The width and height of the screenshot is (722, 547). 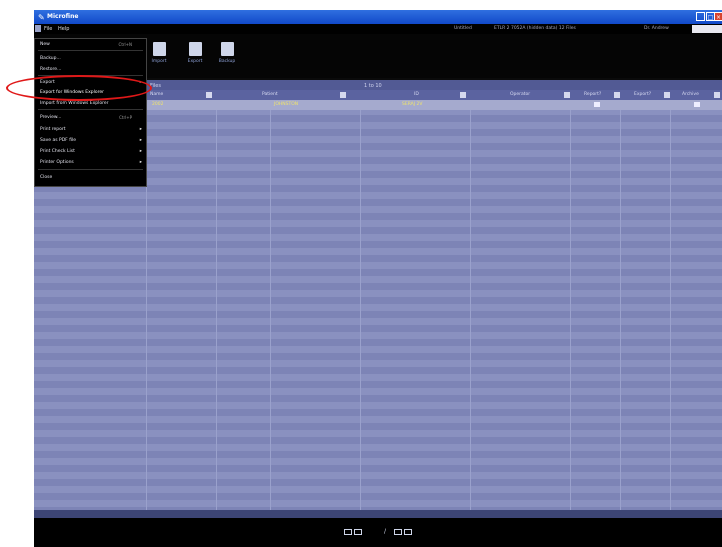 What do you see at coordinates (378, 17) in the screenshot?
I see `title-bar: ✎ Microfine _ □ ×` at bounding box center [378, 17].